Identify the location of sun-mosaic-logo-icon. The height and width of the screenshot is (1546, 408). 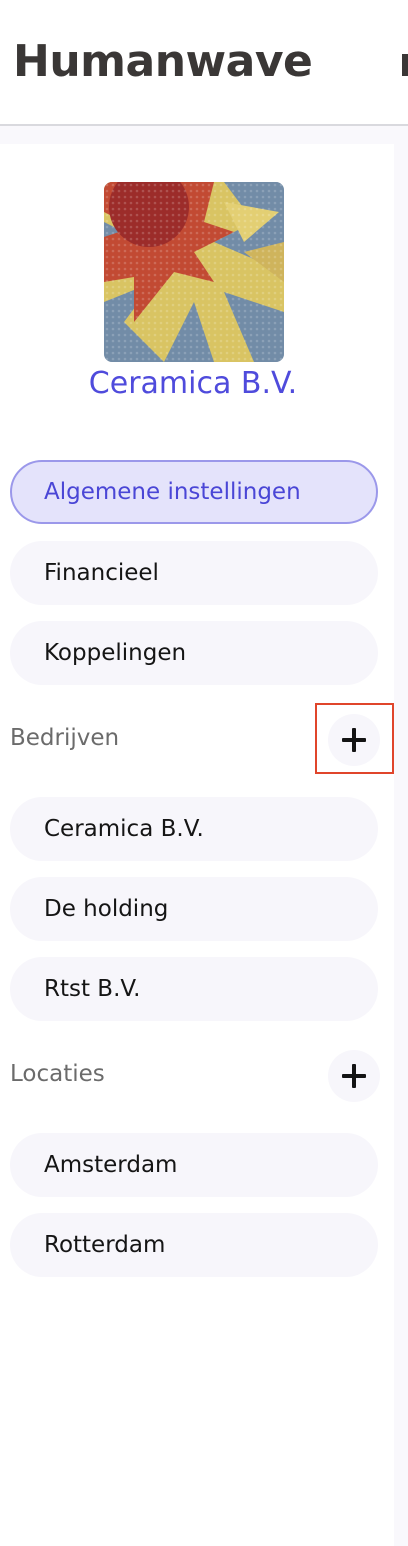
(194, 272).